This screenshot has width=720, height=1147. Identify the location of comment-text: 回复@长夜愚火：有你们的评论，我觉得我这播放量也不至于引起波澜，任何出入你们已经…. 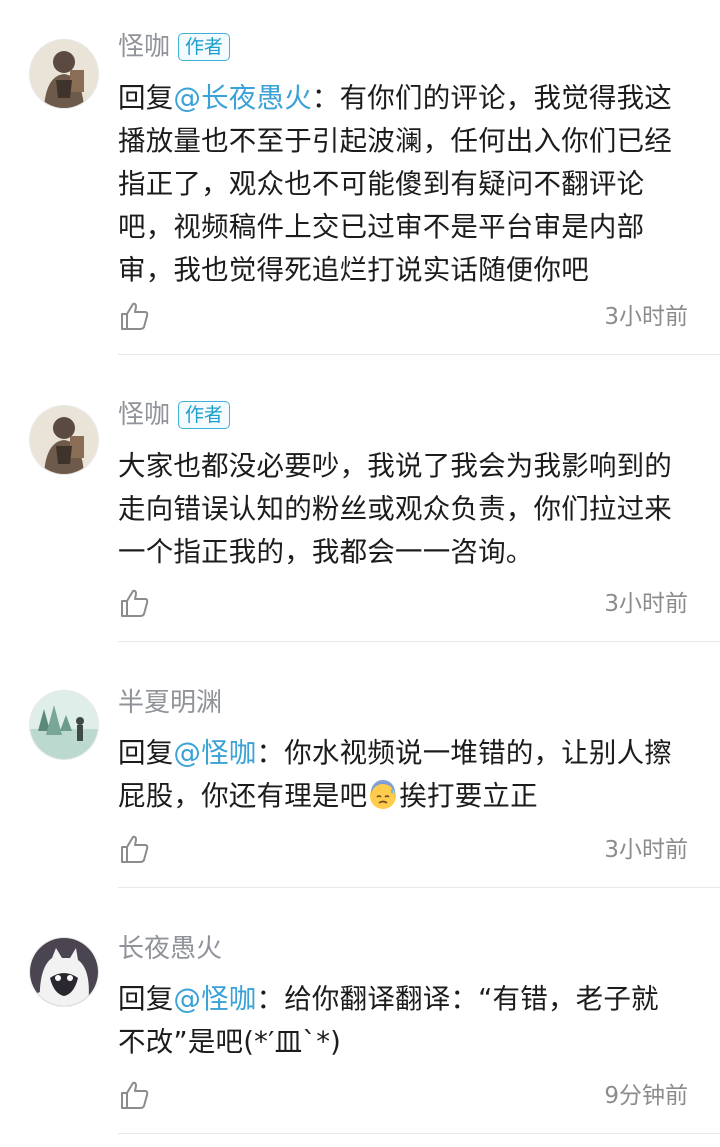
(402, 184).